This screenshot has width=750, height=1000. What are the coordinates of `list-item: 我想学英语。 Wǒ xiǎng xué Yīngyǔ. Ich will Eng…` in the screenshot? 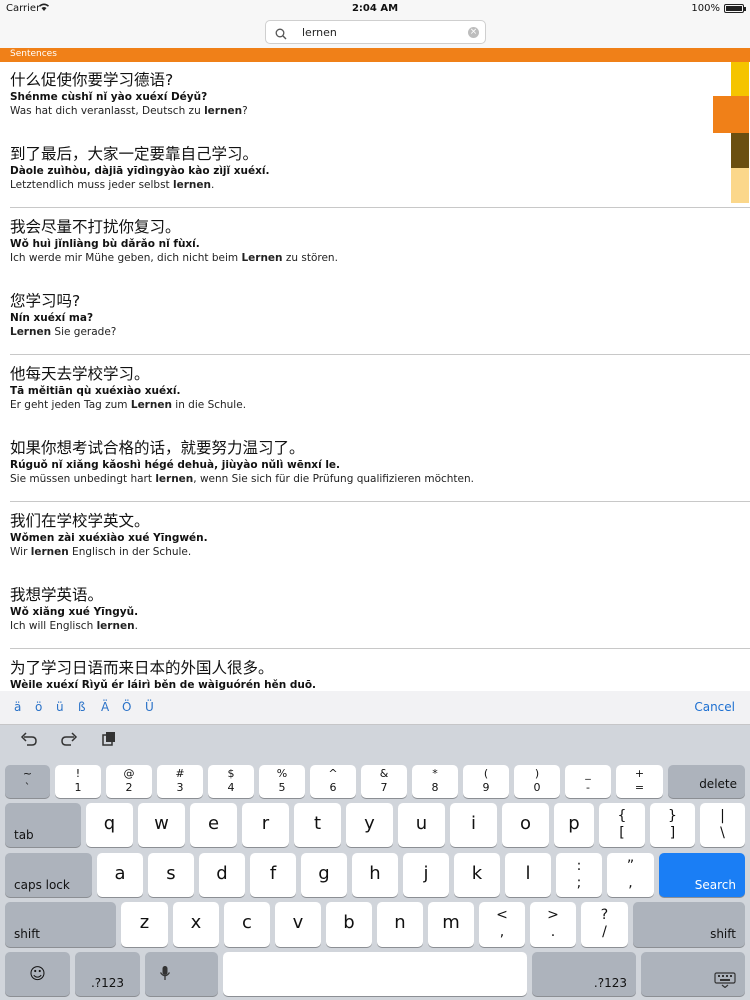 It's located at (370, 609).